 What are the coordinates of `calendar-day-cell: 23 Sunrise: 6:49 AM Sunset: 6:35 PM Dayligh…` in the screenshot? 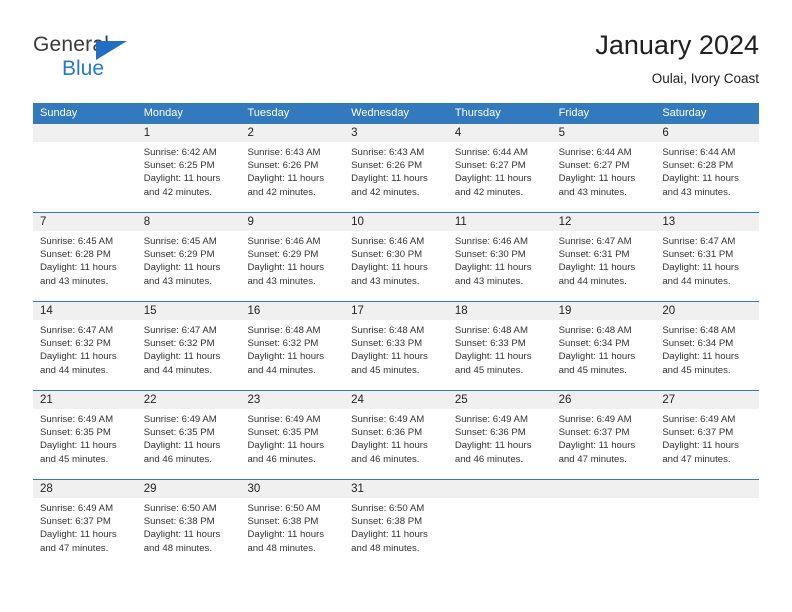 It's located at (292, 435).